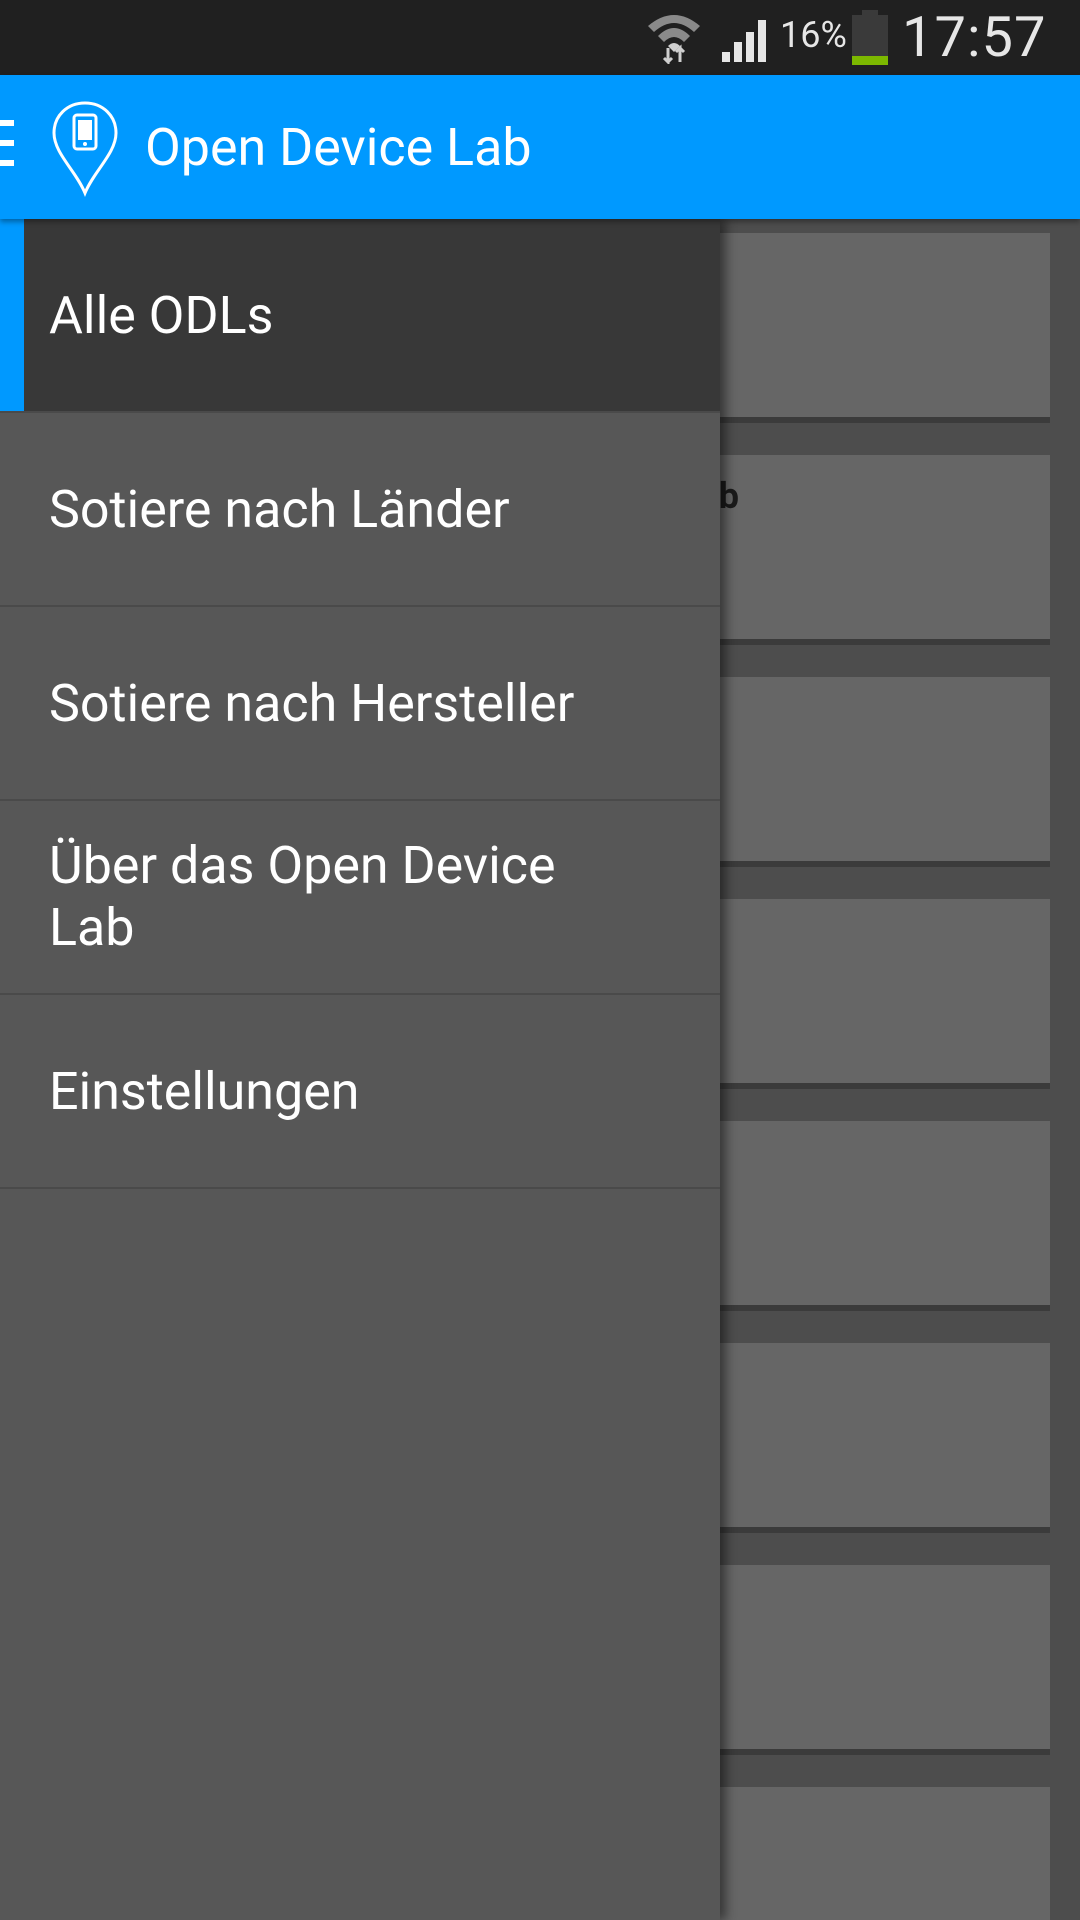 The height and width of the screenshot is (1920, 1080). Describe the element at coordinates (540, 37) in the screenshot. I see `status-bar: 16% 17:57` at that location.